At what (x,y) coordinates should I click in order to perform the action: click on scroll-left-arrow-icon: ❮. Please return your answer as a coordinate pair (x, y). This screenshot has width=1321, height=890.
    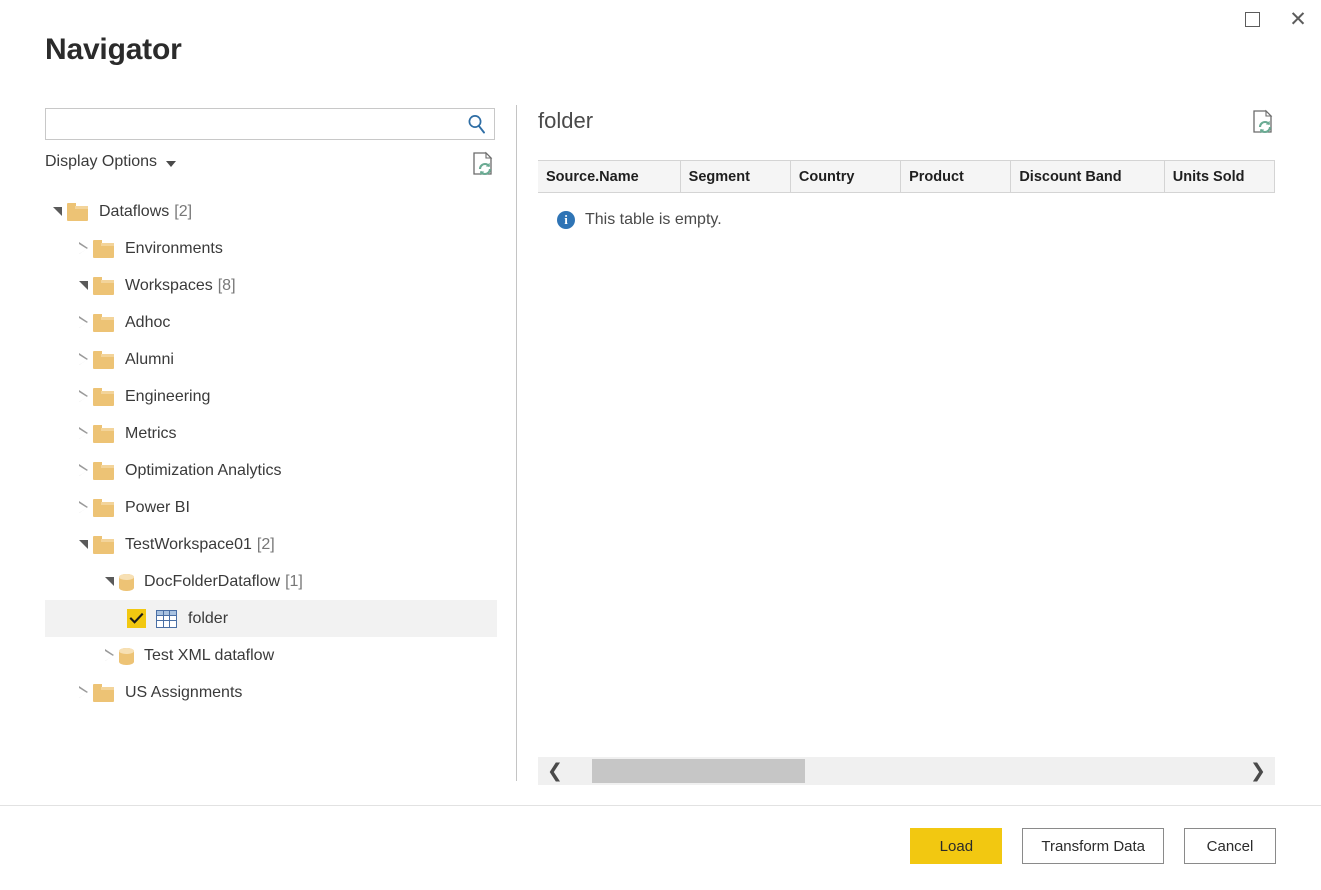
    Looking at the image, I should click on (555, 771).